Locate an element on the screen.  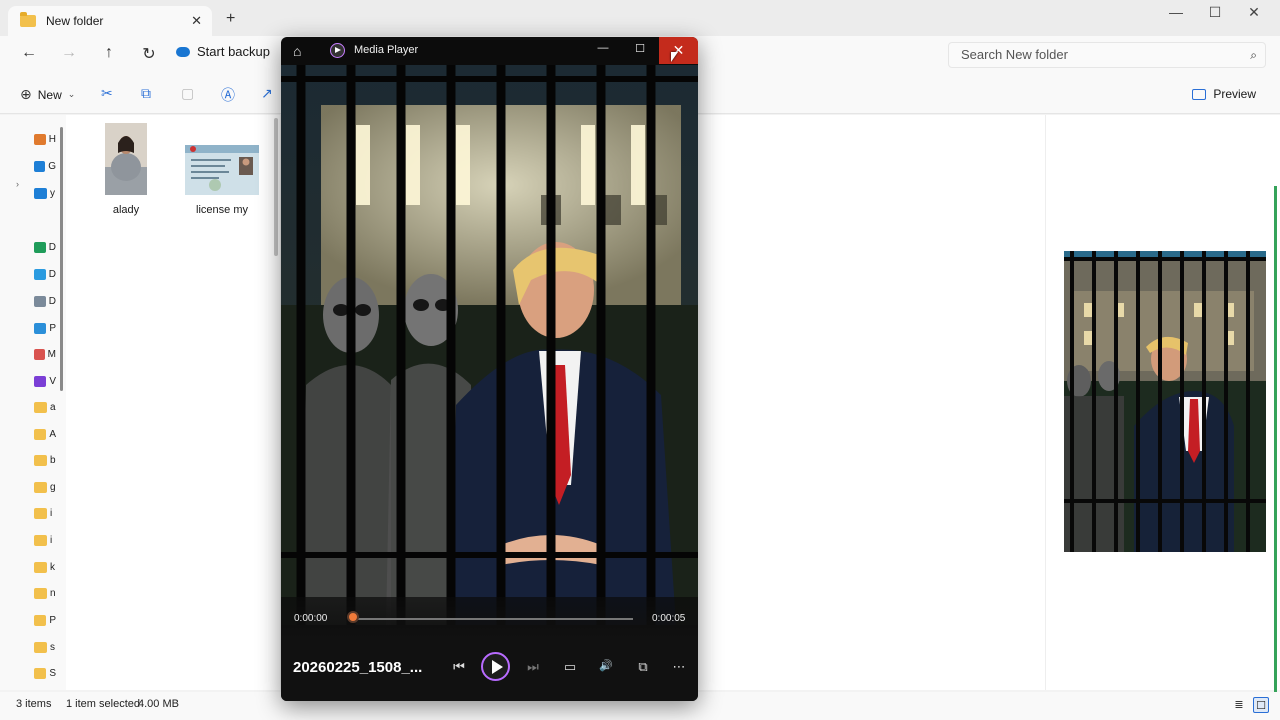
tab-new-folder: New folder ✕ is located at coordinates (110, 21).